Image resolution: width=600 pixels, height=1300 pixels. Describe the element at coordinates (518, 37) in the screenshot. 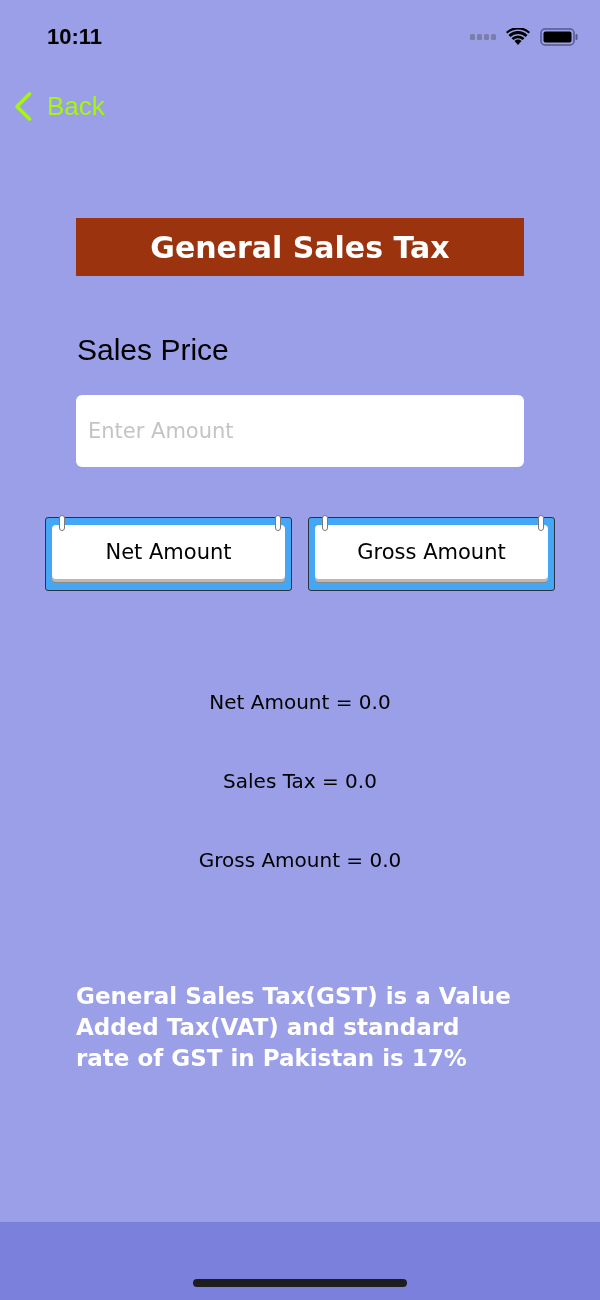

I see `wifi-icon` at that location.